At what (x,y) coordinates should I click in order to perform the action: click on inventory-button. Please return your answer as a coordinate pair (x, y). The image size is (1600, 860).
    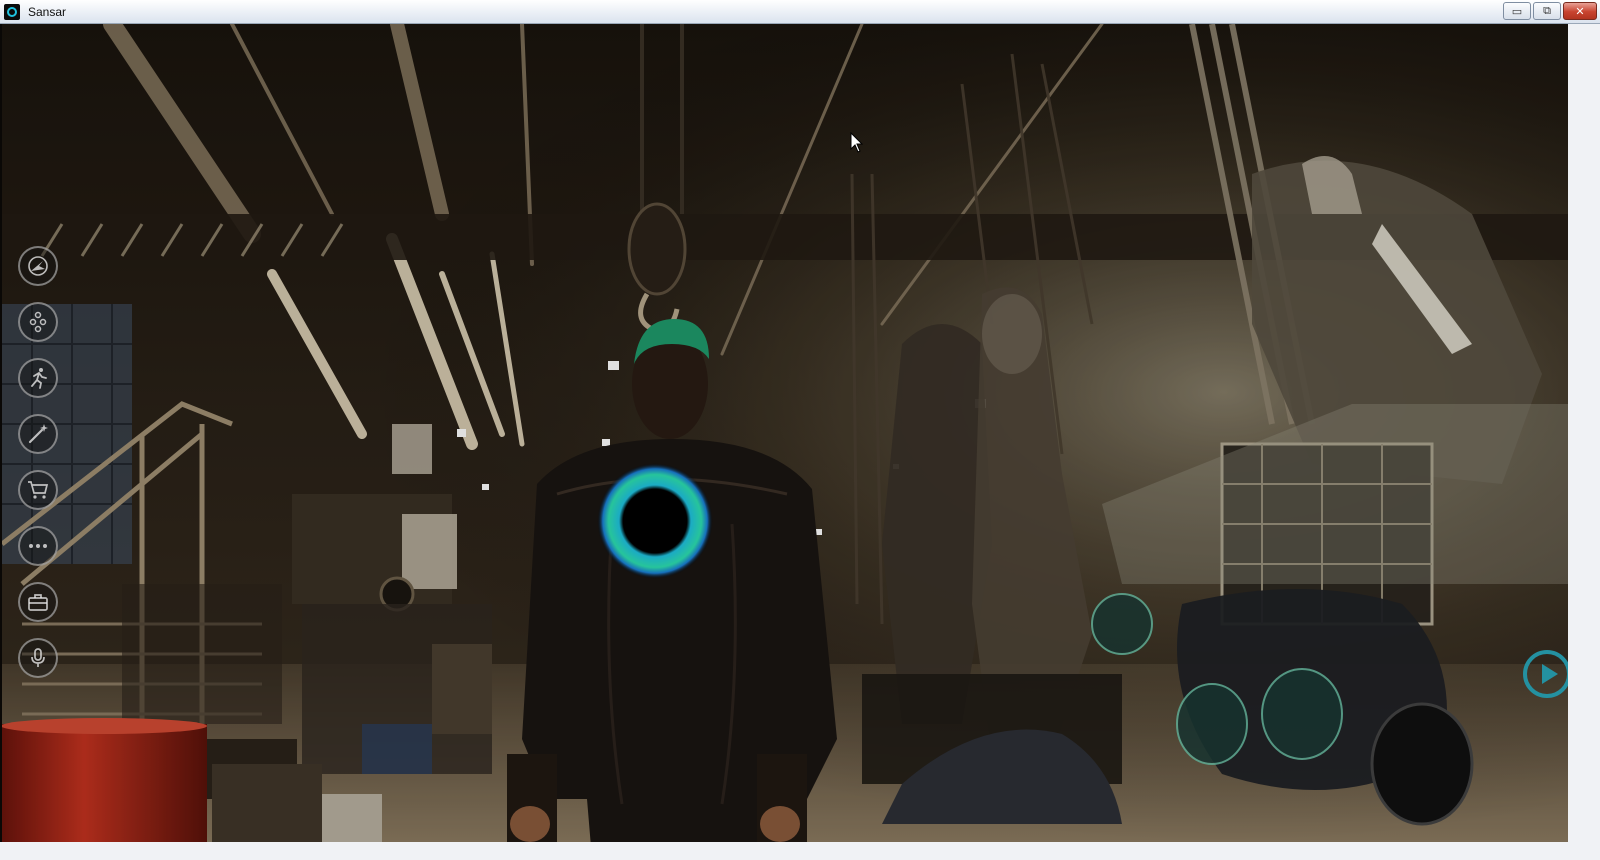
    Looking at the image, I should click on (38, 602).